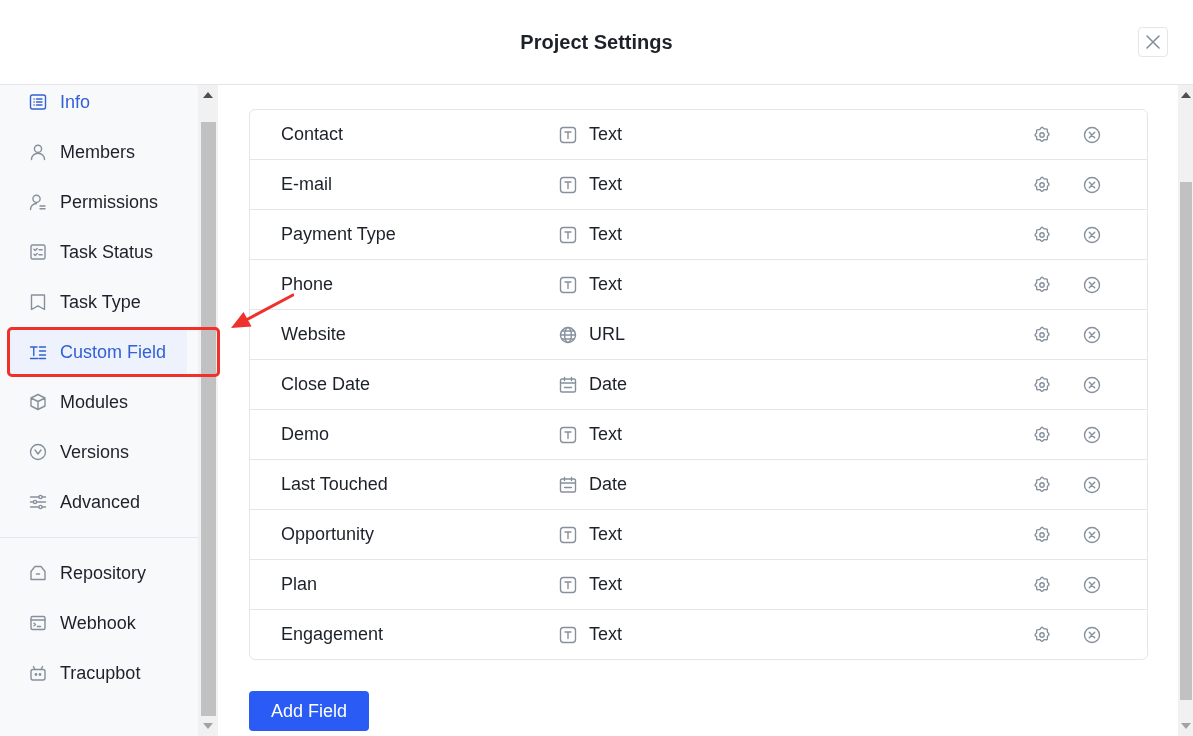  What do you see at coordinates (333, 634) in the screenshot?
I see `field-name: Engagement` at bounding box center [333, 634].